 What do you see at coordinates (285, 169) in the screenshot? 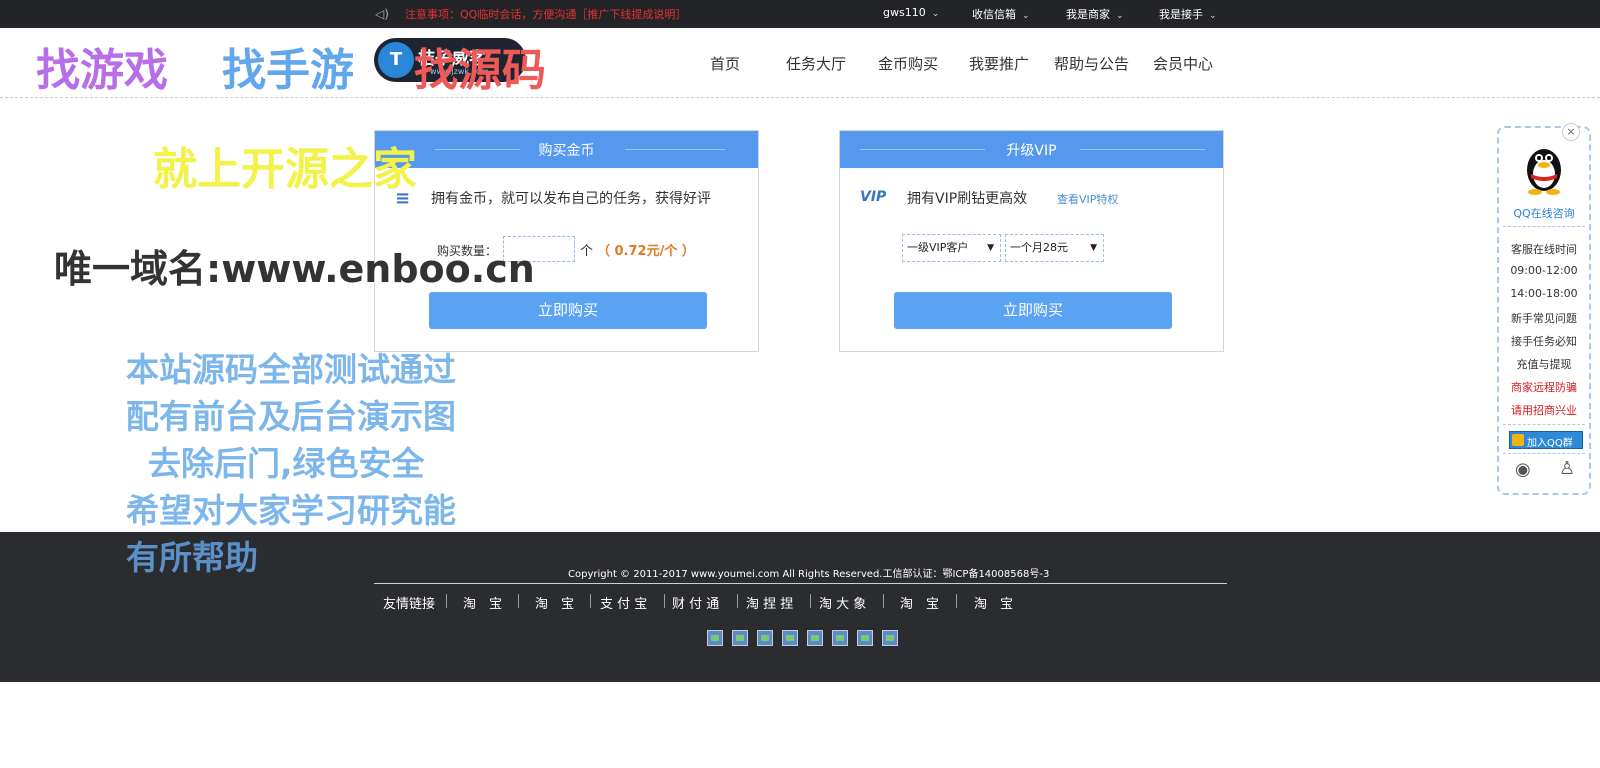
I see `watermark-slogan: 就上开源之家` at bounding box center [285, 169].